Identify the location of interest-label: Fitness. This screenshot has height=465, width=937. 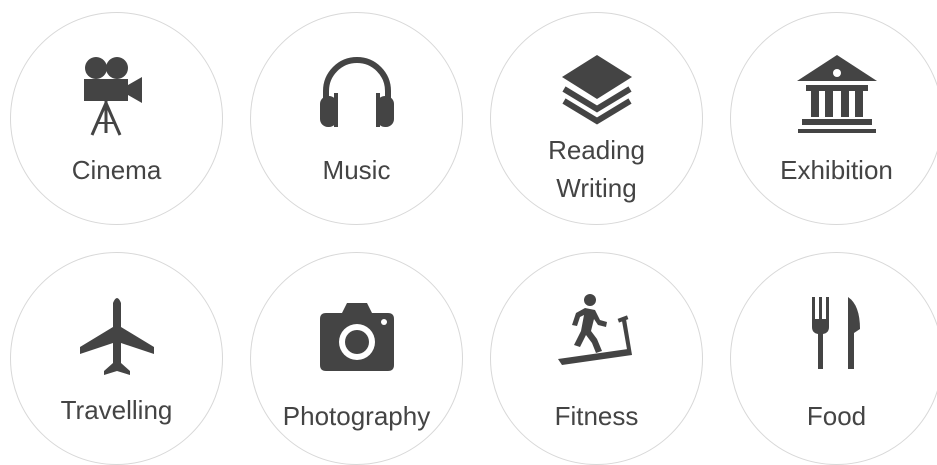
(596, 416).